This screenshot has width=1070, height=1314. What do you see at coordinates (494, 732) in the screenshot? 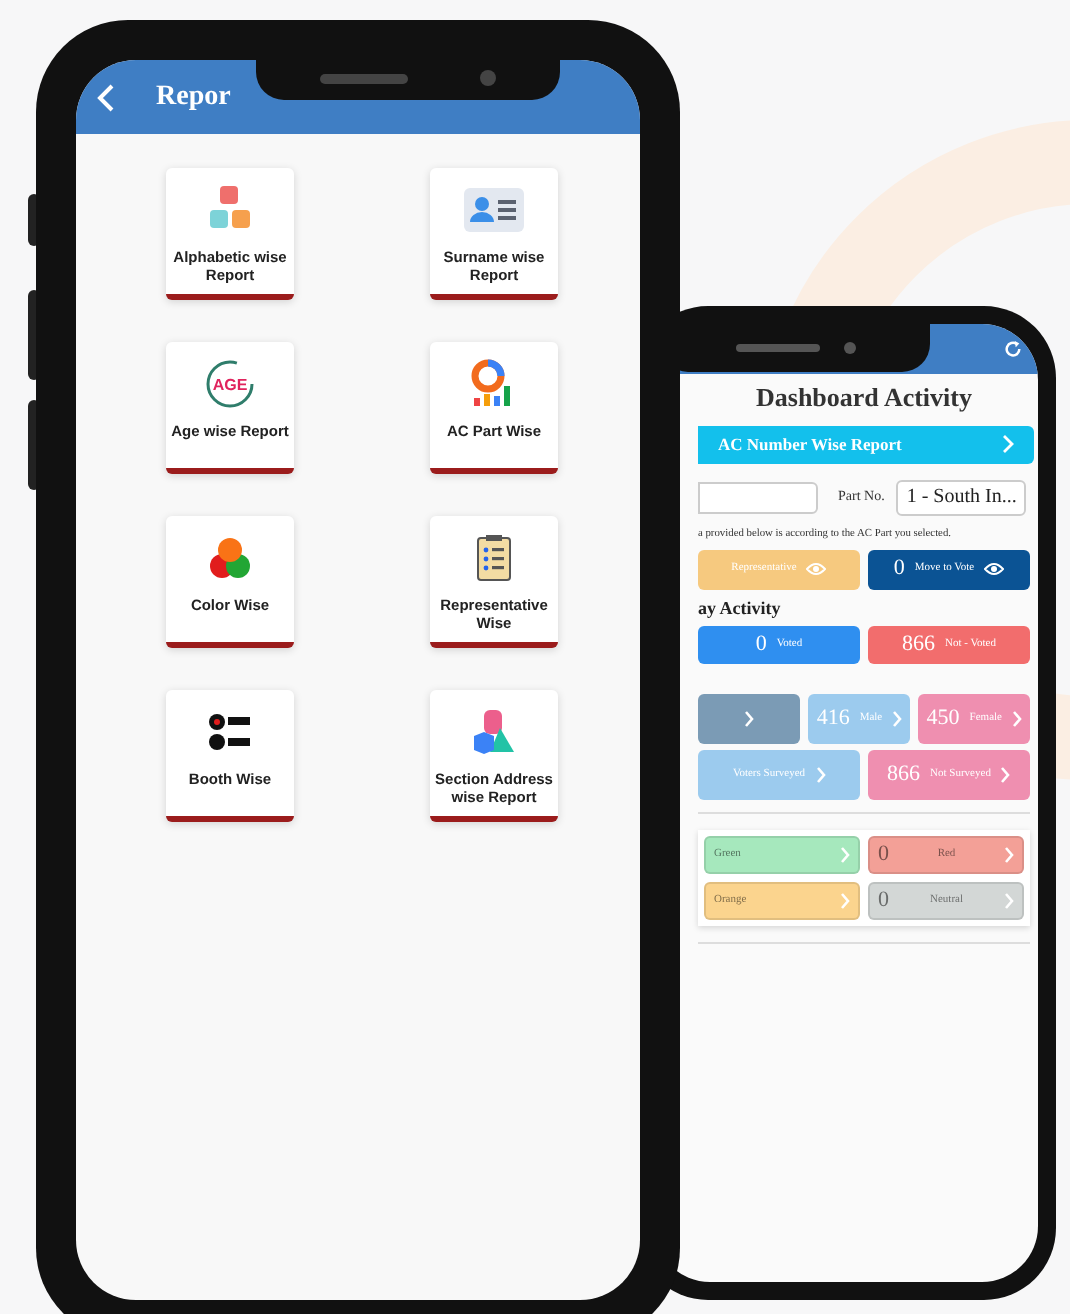
I see `shapes-icon` at bounding box center [494, 732].